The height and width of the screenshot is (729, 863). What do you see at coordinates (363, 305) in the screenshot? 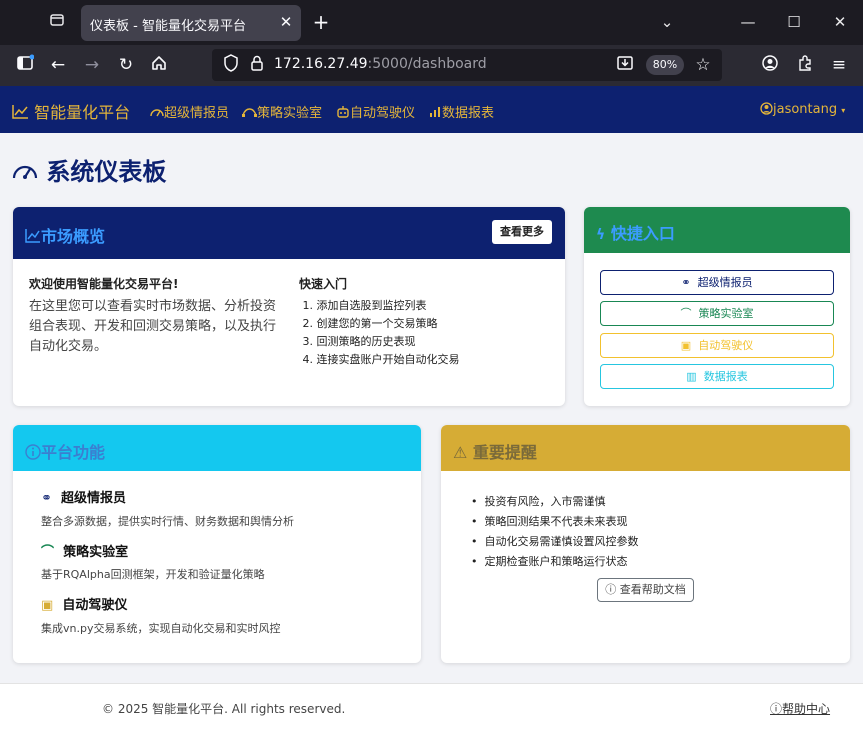
I see `list-item: 1. 添加自选股到监控列表` at bounding box center [363, 305].